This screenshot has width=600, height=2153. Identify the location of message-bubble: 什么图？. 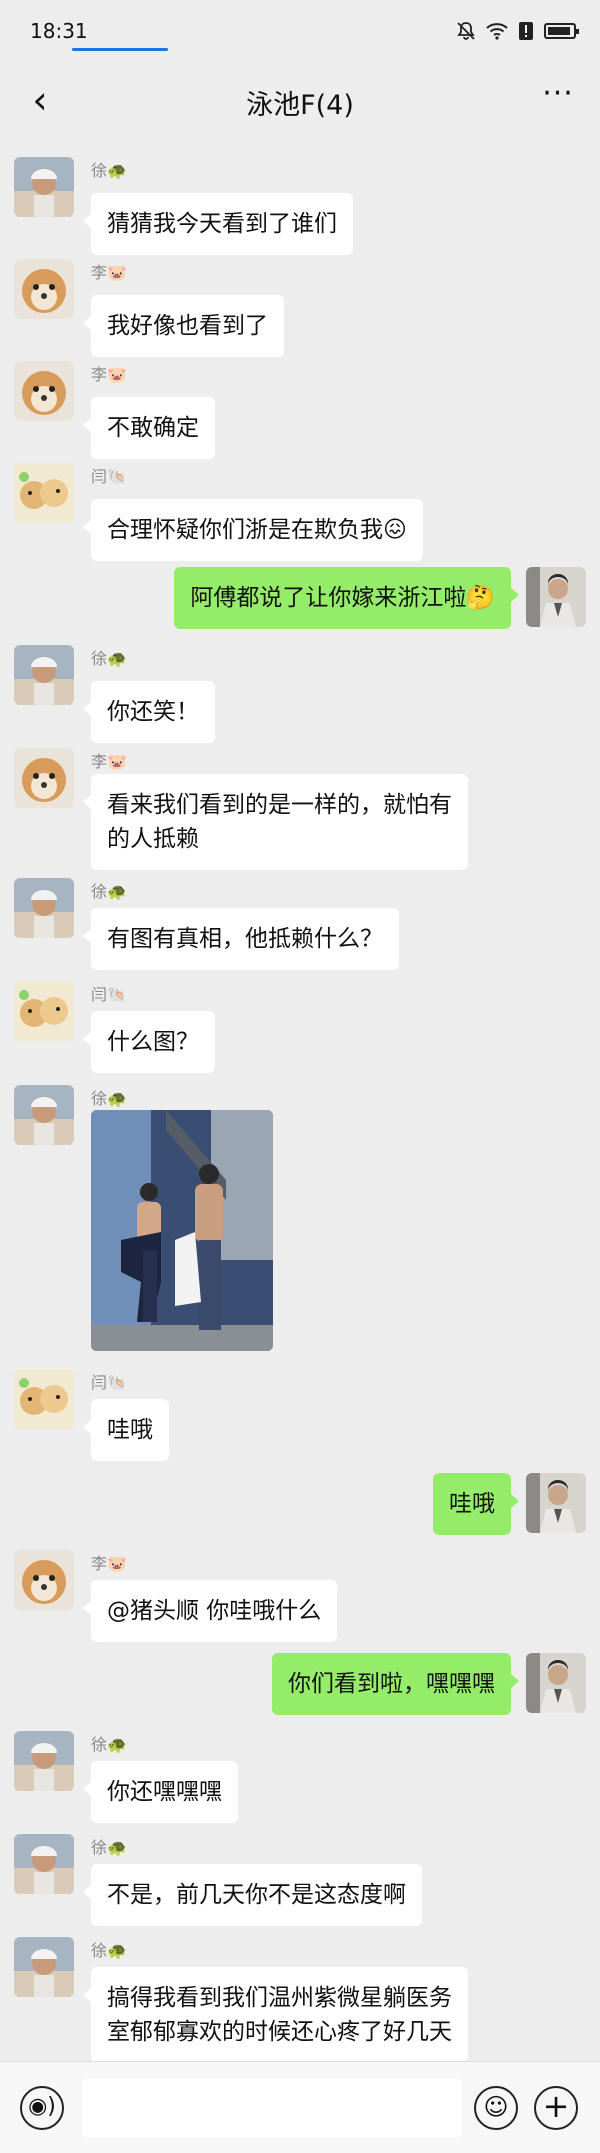
(149, 1042).